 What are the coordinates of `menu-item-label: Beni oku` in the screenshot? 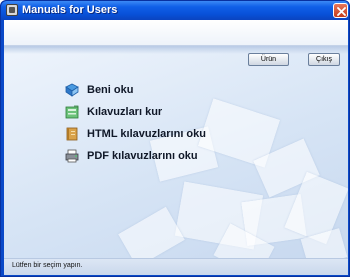 It's located at (110, 90).